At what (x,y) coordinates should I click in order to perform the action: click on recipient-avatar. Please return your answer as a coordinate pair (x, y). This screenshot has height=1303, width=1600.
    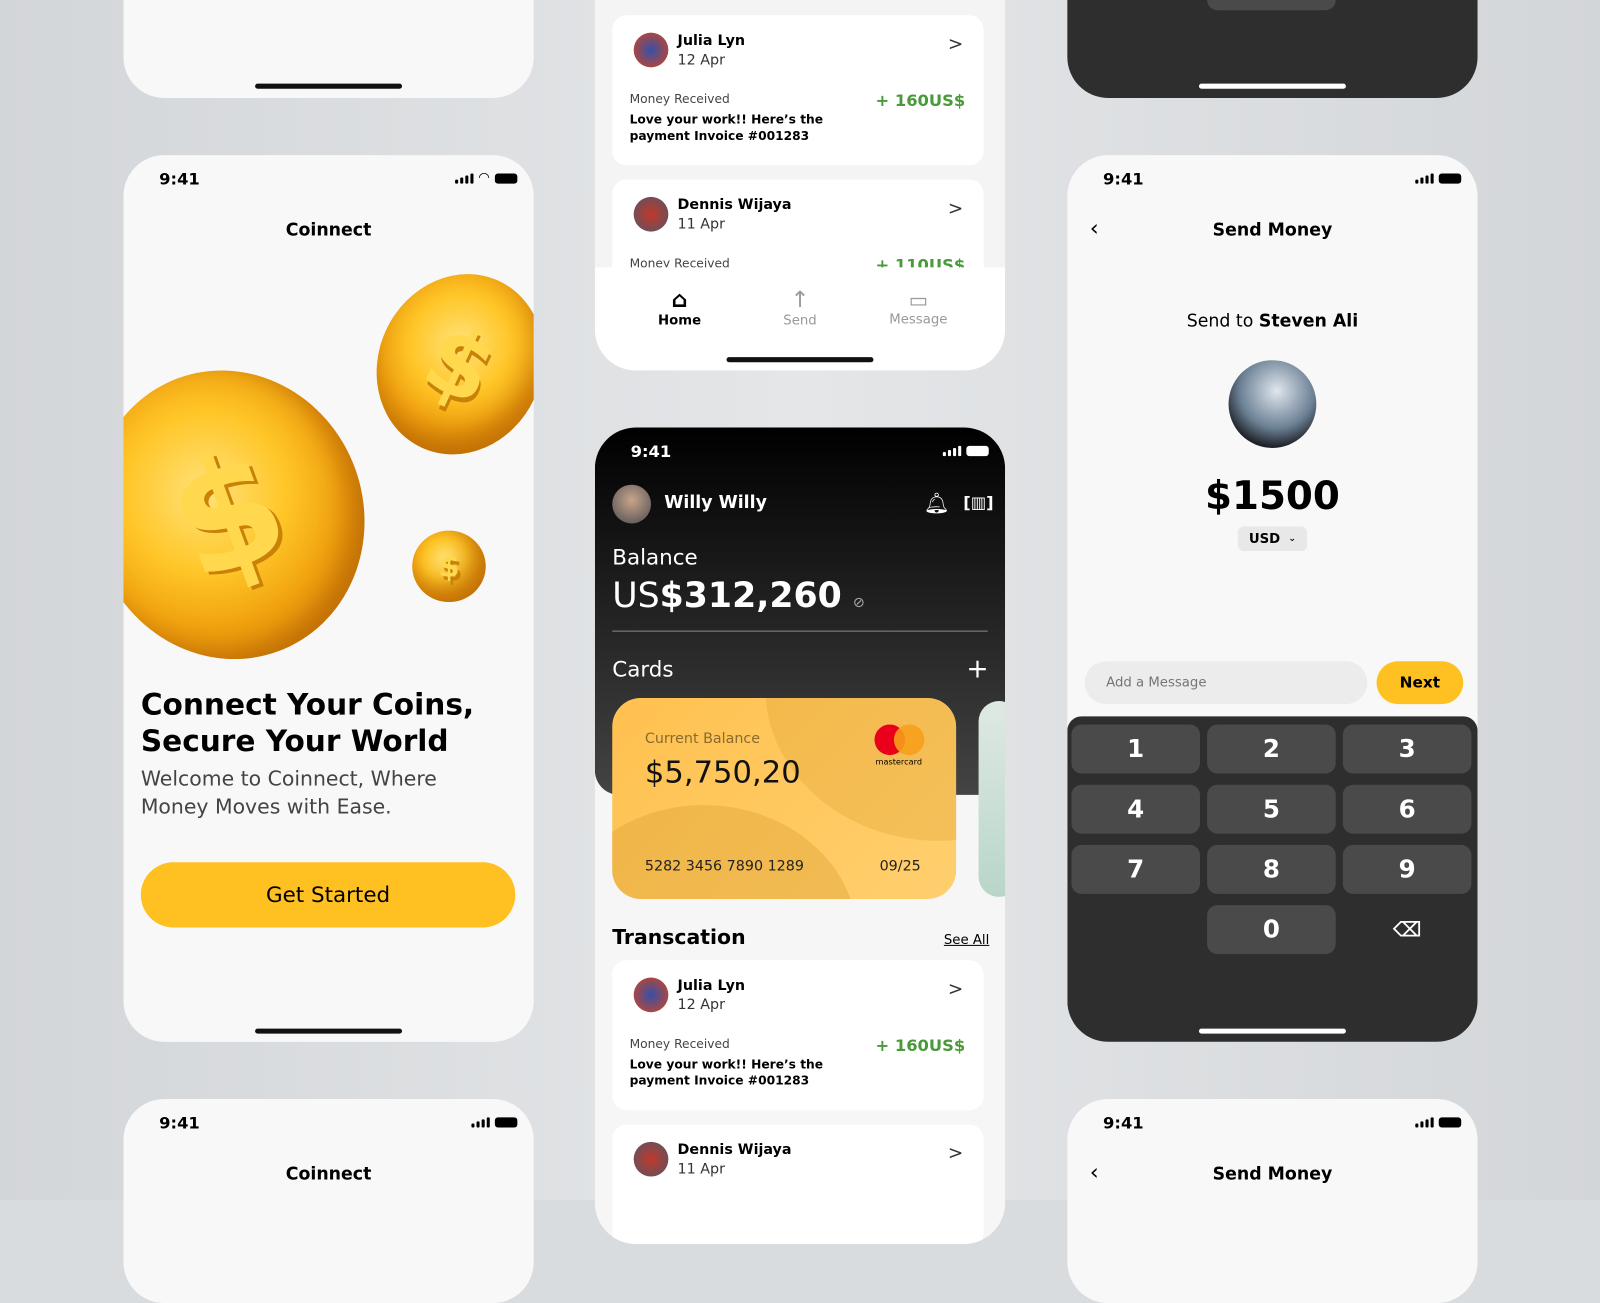
    Looking at the image, I should click on (1272, 404).